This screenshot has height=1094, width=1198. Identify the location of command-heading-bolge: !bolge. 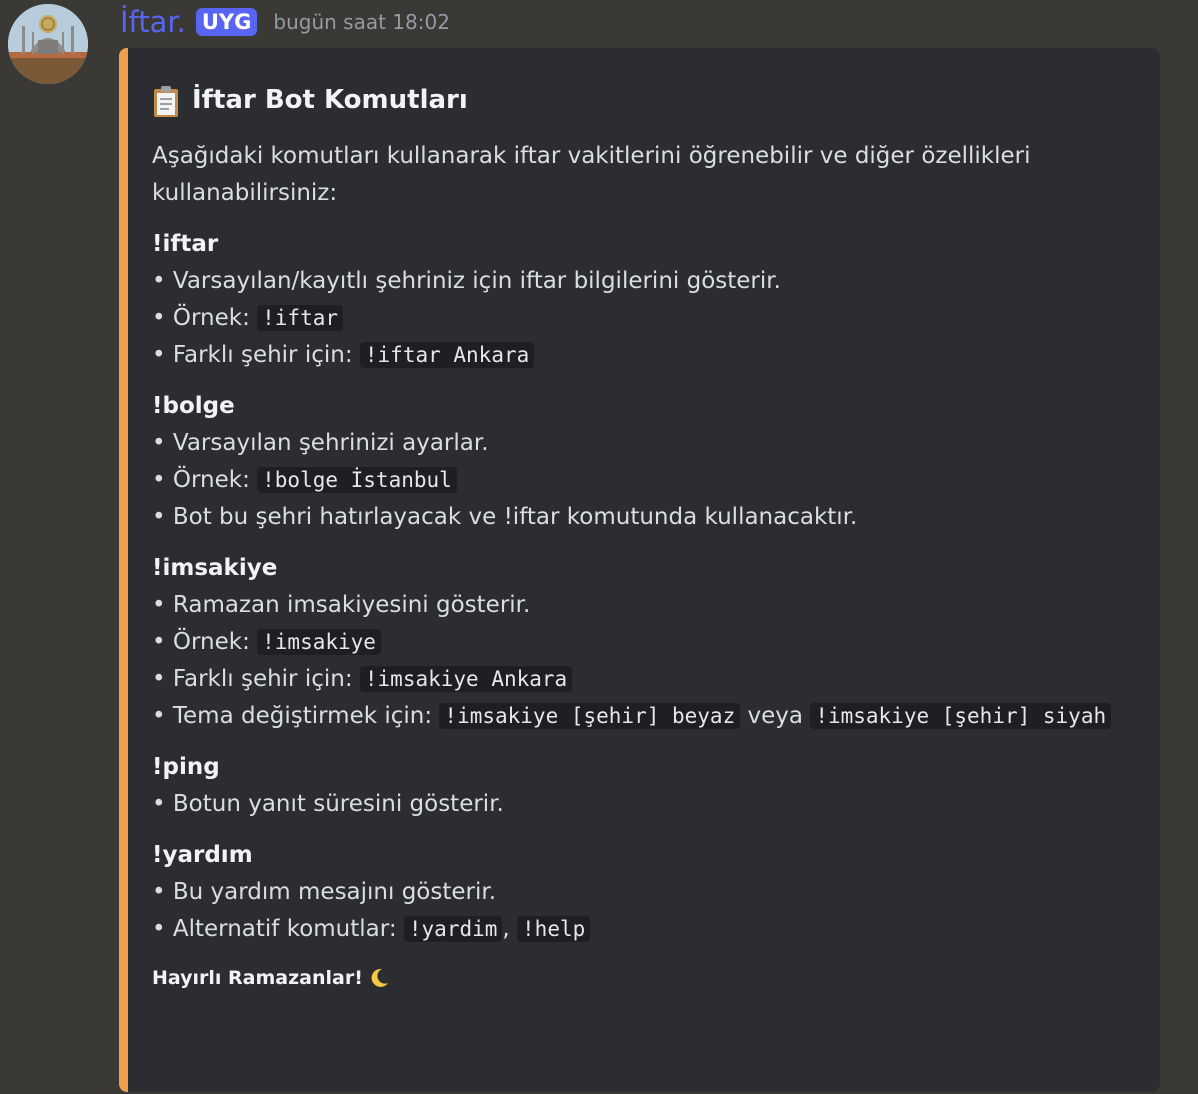
(193, 406).